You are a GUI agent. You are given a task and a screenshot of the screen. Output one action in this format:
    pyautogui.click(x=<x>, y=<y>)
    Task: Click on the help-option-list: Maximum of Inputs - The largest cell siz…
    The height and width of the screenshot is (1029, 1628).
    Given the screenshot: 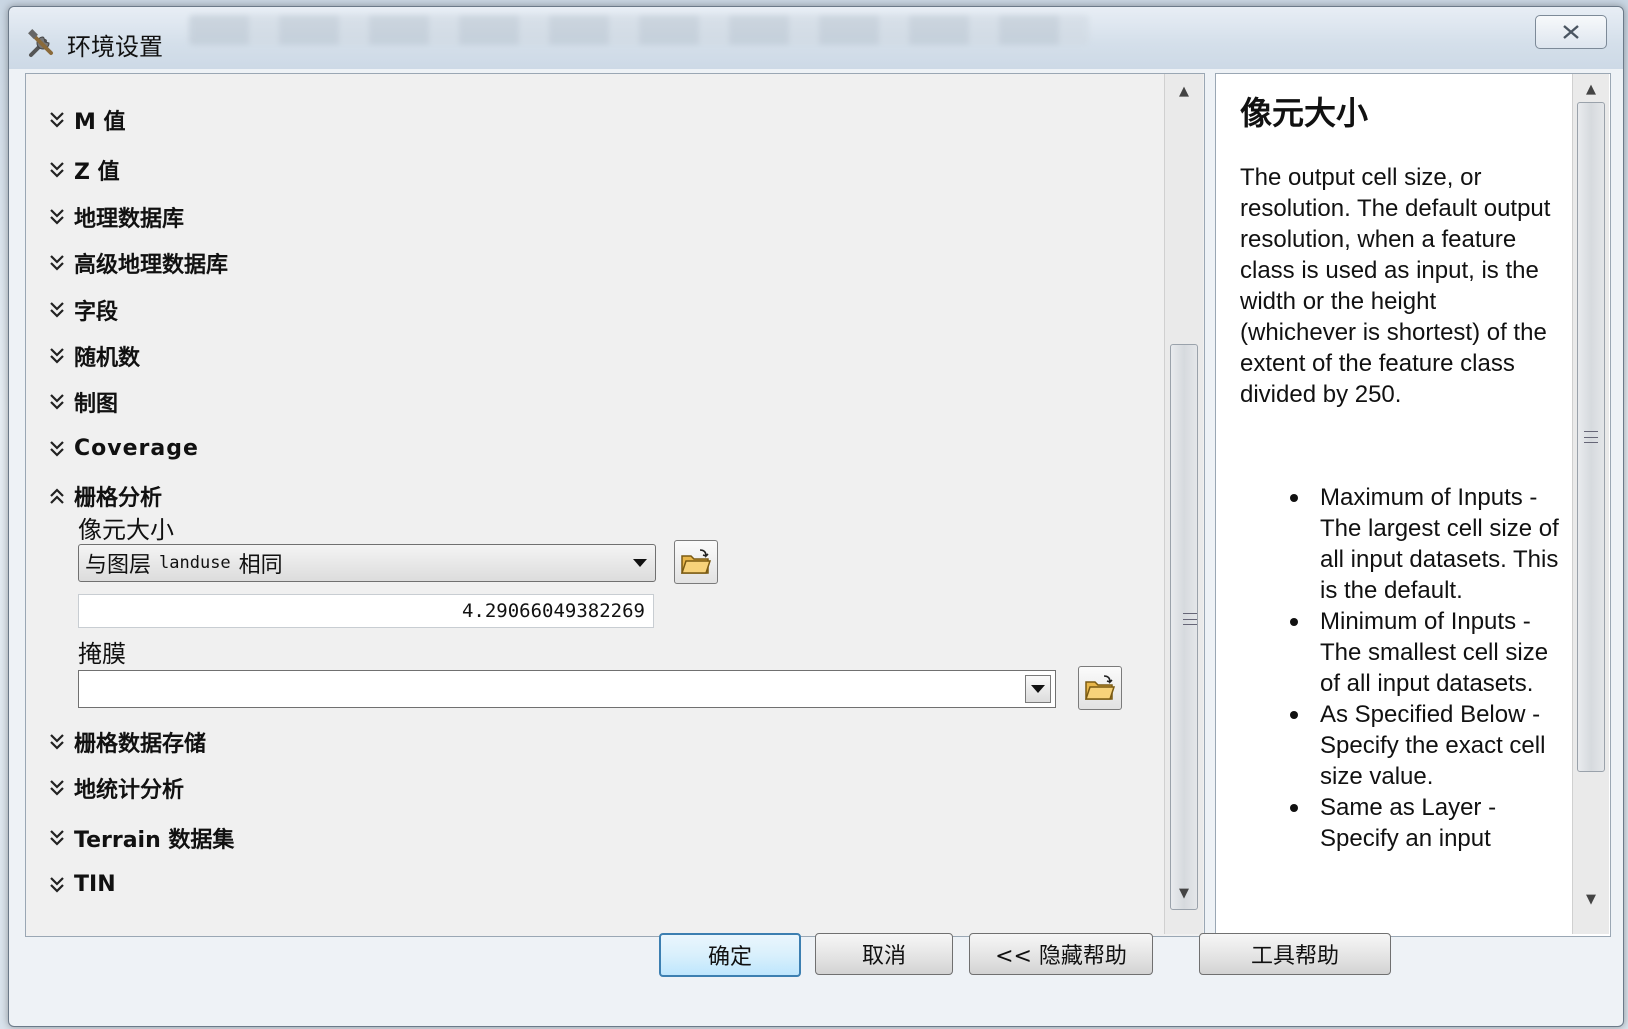 What is the action you would take?
    pyautogui.click(x=1425, y=668)
    